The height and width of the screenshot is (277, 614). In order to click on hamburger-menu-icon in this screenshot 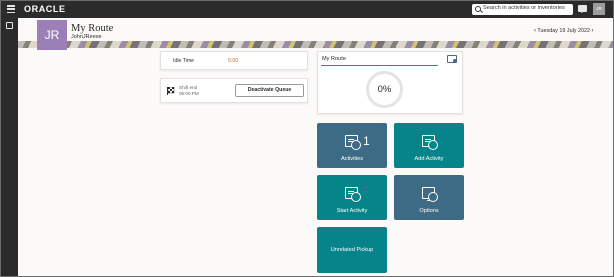, I will do `click(11, 9)`.